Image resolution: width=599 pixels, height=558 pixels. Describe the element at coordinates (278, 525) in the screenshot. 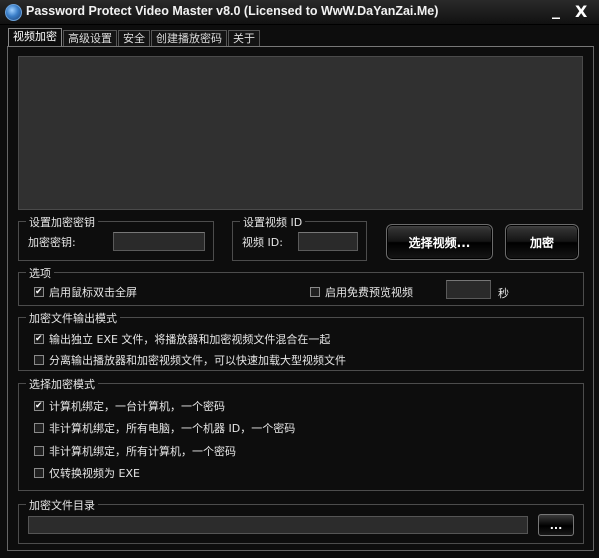

I see `output-dir-path` at that location.